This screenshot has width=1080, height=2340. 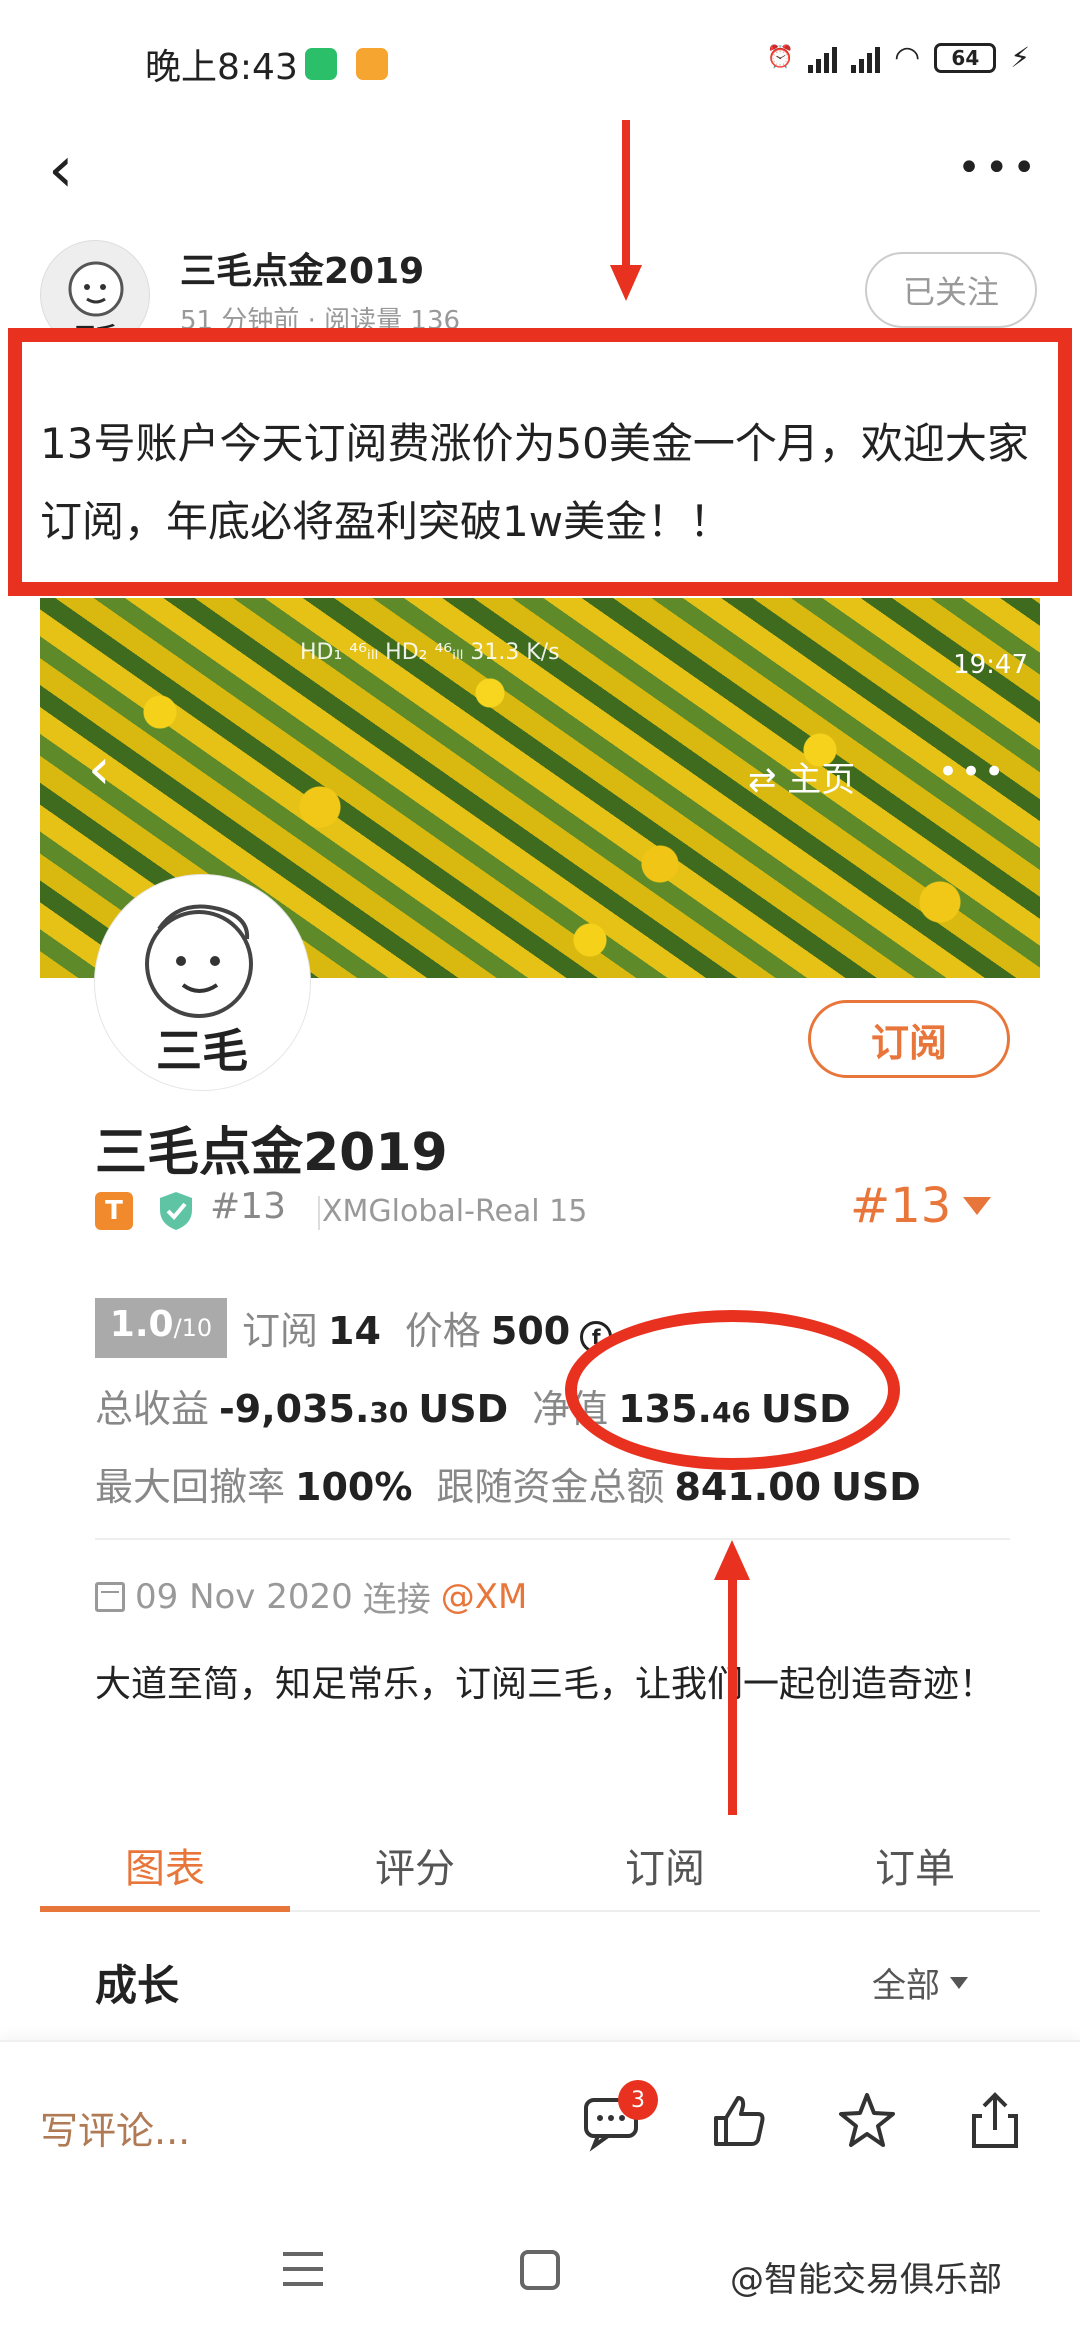 I want to click on follow-funds-value: 841.00, so click(x=748, y=1487).